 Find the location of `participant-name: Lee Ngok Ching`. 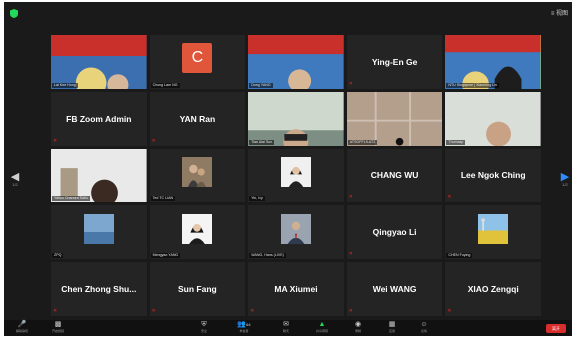

participant-name: Lee Ngok Ching is located at coordinates (493, 175).